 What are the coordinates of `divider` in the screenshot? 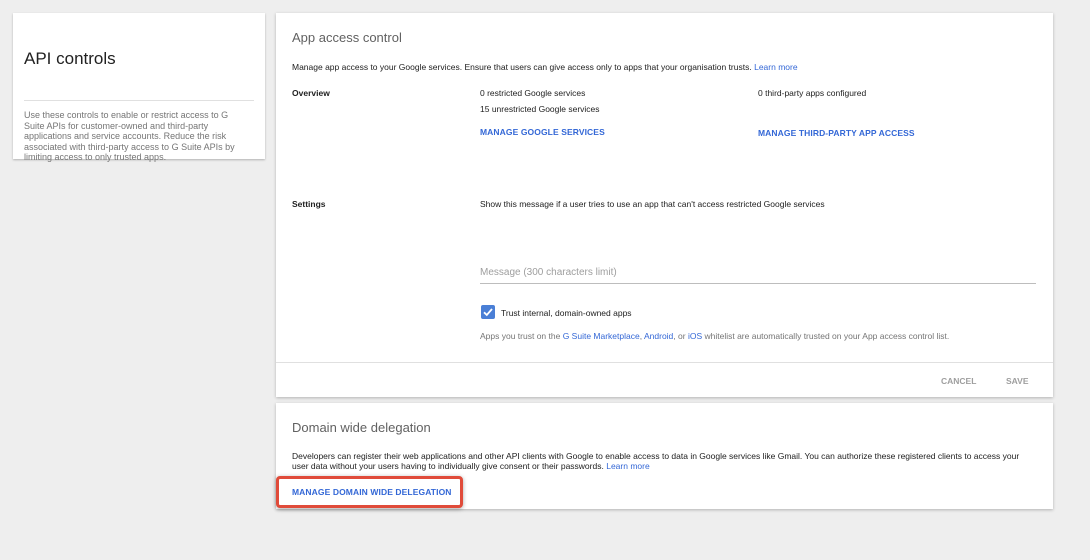 It's located at (139, 100).